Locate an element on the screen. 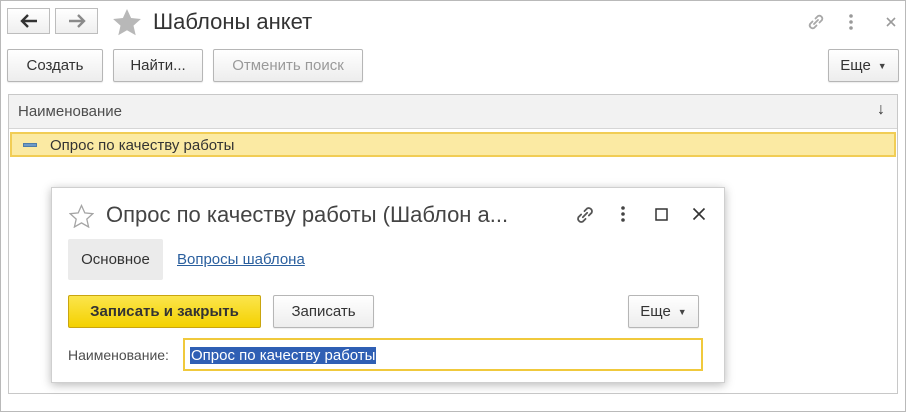  sort-arrow-icon: ↓ is located at coordinates (881, 110).